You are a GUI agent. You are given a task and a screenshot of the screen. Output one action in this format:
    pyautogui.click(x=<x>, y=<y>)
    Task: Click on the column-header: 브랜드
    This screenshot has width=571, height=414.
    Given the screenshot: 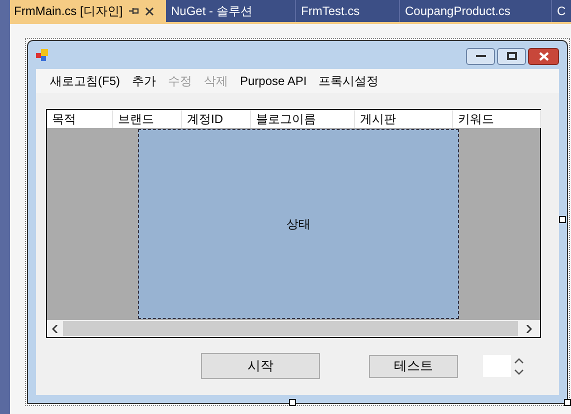 What is the action you would take?
    pyautogui.click(x=147, y=119)
    